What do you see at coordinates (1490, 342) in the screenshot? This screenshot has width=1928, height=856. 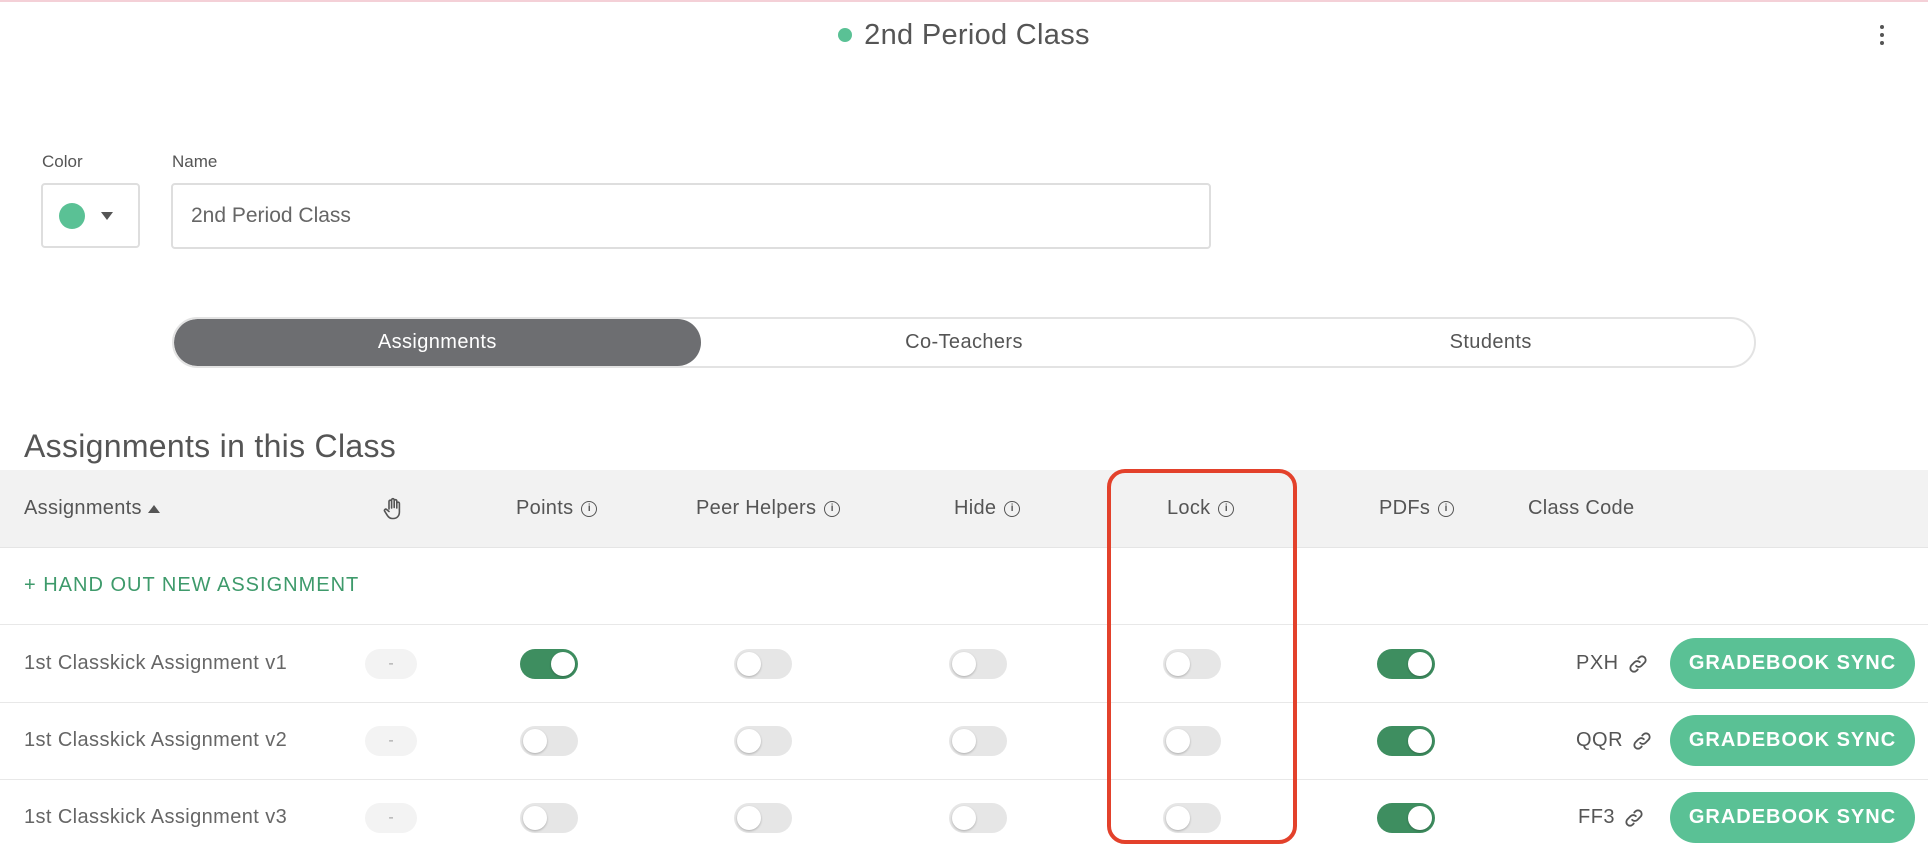 I see `tab-students: Students` at bounding box center [1490, 342].